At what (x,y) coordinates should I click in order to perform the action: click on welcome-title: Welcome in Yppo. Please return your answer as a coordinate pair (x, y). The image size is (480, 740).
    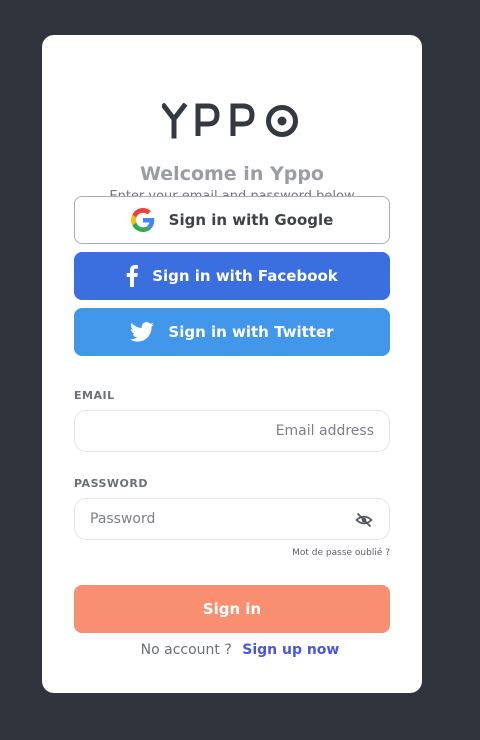
    Looking at the image, I should click on (232, 174).